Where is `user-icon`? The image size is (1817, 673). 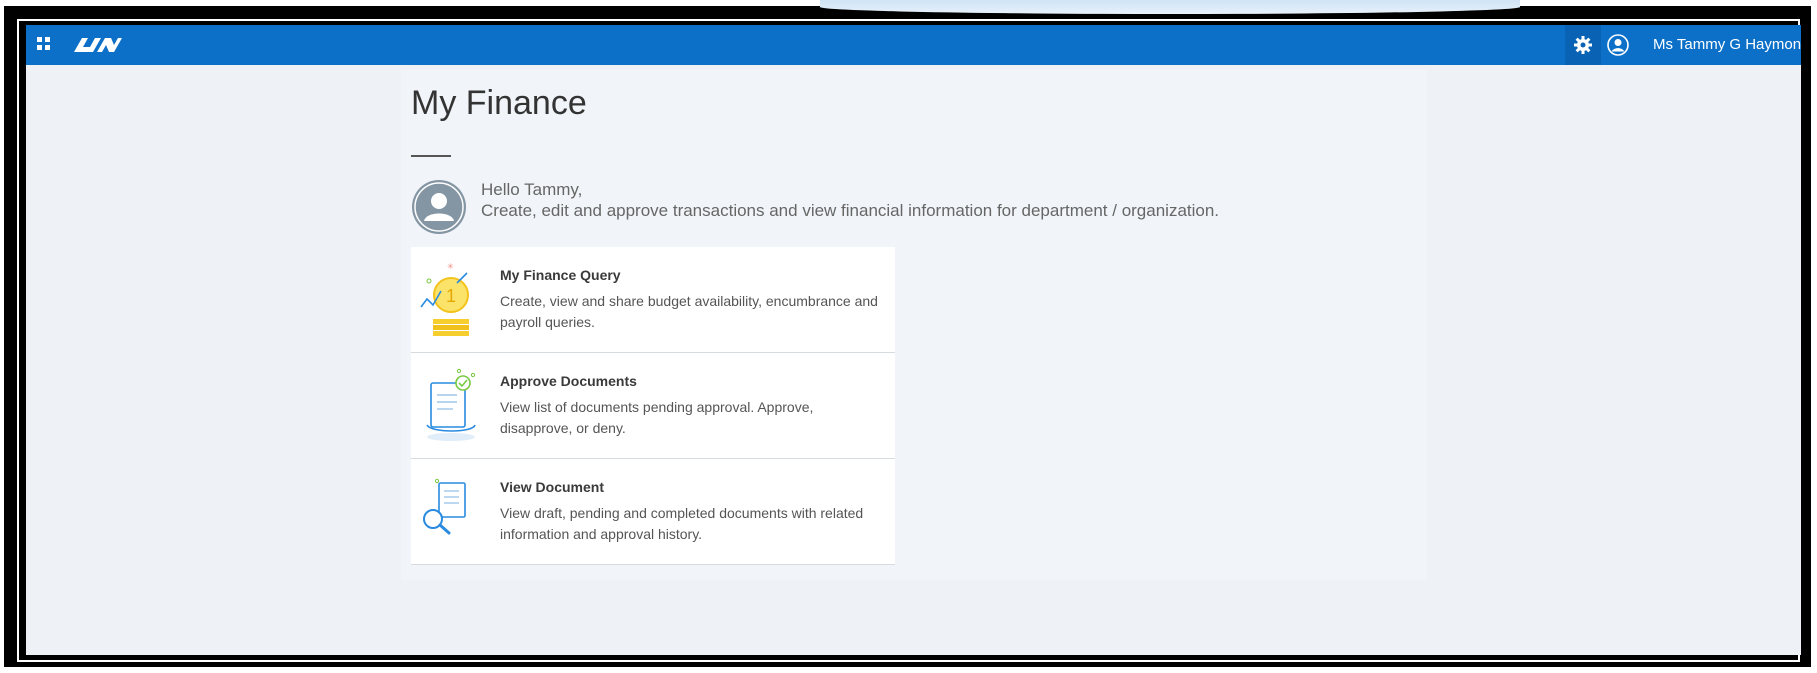 user-icon is located at coordinates (1618, 45).